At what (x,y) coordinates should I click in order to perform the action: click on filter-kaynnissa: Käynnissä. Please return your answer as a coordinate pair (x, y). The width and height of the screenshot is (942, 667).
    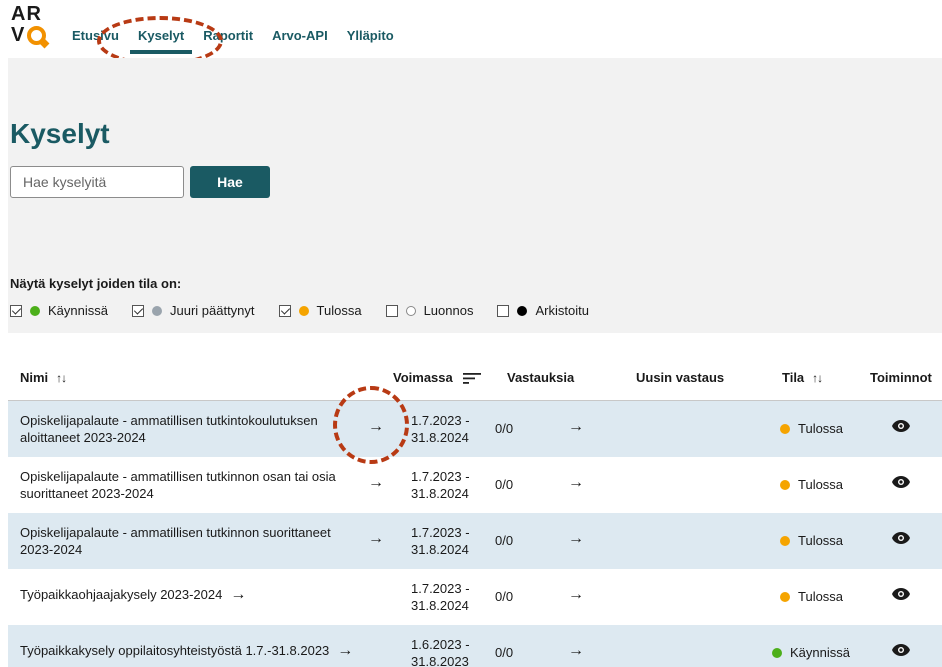
    Looking at the image, I should click on (59, 310).